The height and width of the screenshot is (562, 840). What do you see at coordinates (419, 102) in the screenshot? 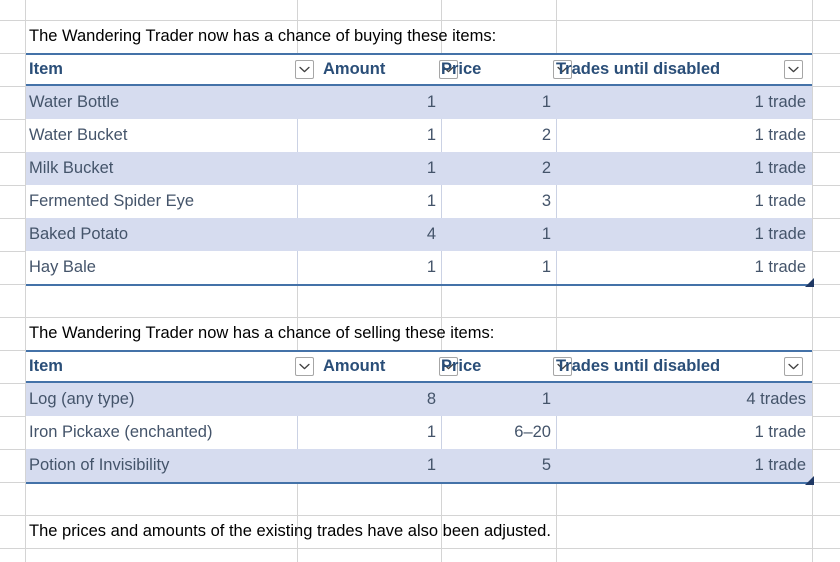
I see `table-row: Water Bottle 1 1 1 trade` at bounding box center [419, 102].